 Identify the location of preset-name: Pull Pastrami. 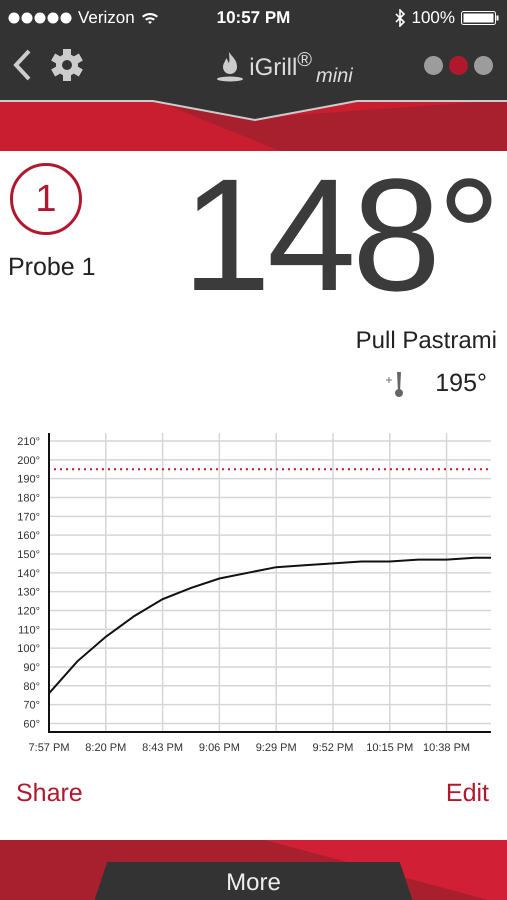
(426, 341).